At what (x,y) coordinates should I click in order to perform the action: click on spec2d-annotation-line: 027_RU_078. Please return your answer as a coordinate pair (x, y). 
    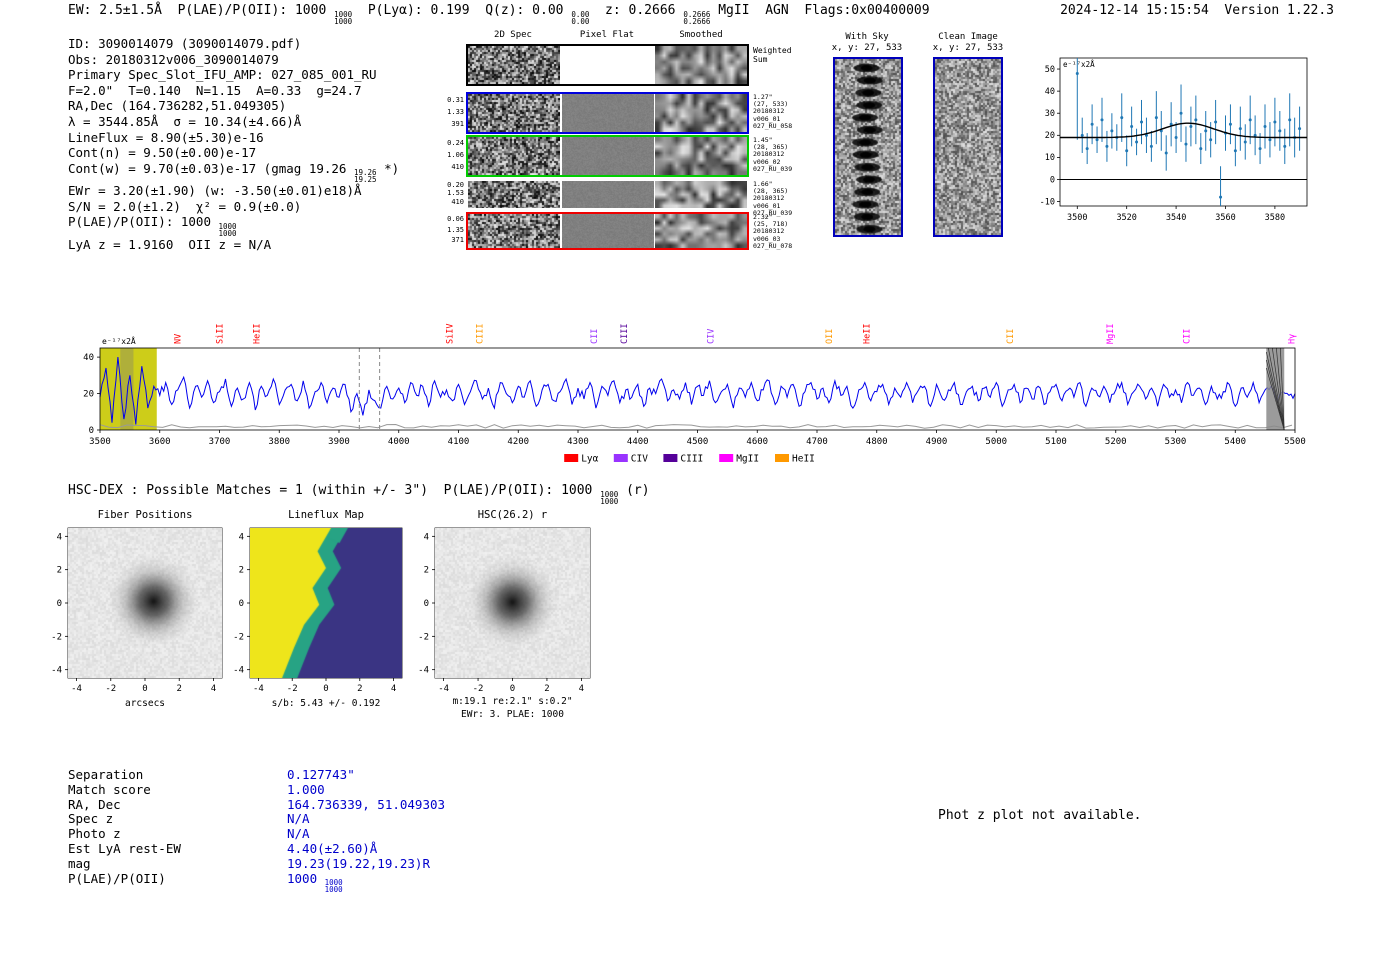
    Looking at the image, I should click on (773, 245).